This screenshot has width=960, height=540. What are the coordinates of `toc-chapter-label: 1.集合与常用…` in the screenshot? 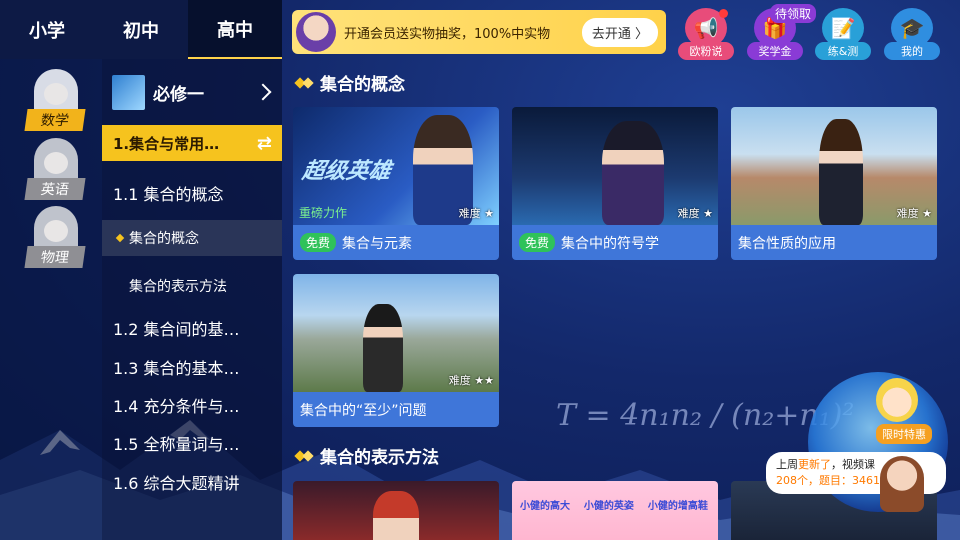 It's located at (166, 143).